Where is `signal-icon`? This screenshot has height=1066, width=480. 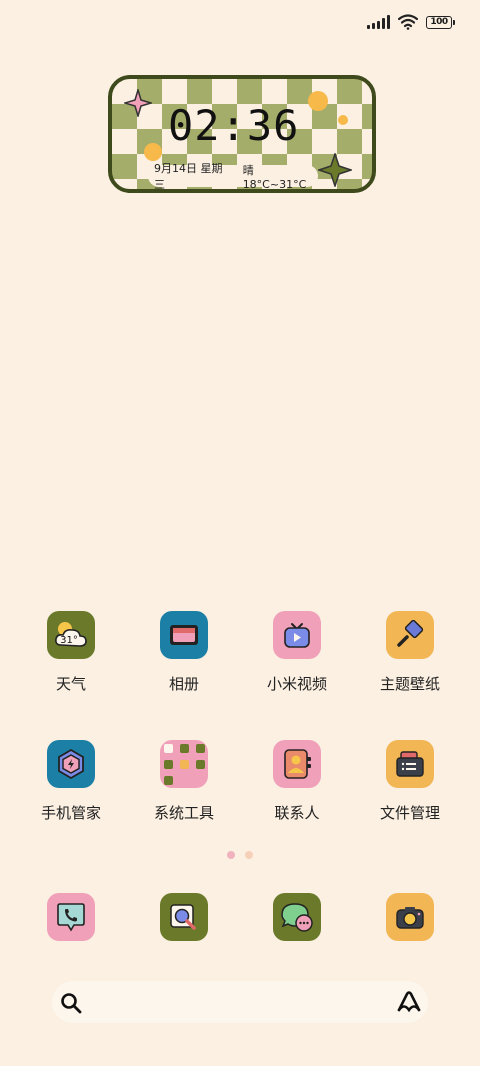 signal-icon is located at coordinates (378, 22).